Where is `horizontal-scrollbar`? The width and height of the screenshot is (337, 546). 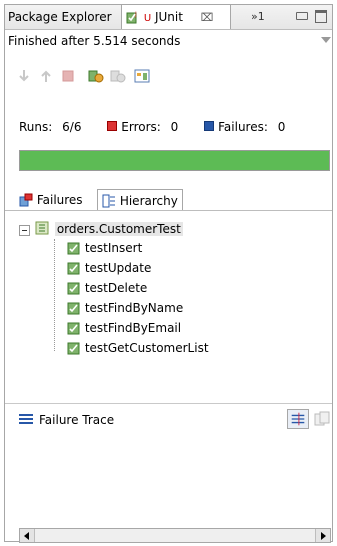
horizontal-scrollbar is located at coordinates (175, 535).